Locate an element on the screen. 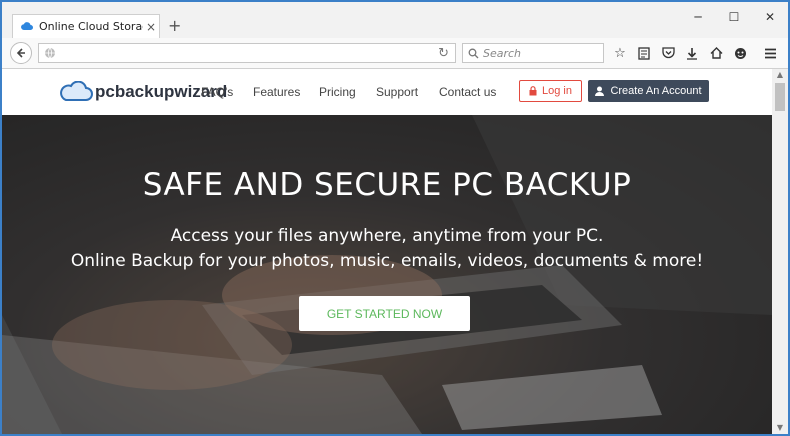 This screenshot has height=436, width=790. login-button: Log in is located at coordinates (550, 91).